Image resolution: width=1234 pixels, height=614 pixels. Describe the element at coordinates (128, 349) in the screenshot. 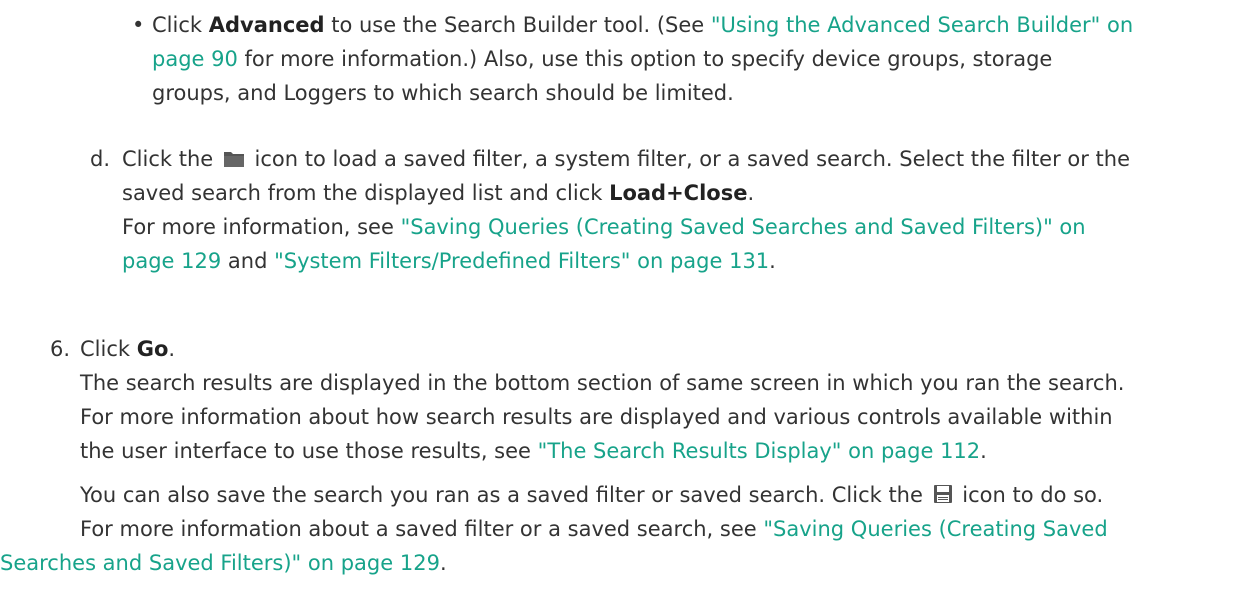

I see `step-6-line-1: Click Go.` at that location.